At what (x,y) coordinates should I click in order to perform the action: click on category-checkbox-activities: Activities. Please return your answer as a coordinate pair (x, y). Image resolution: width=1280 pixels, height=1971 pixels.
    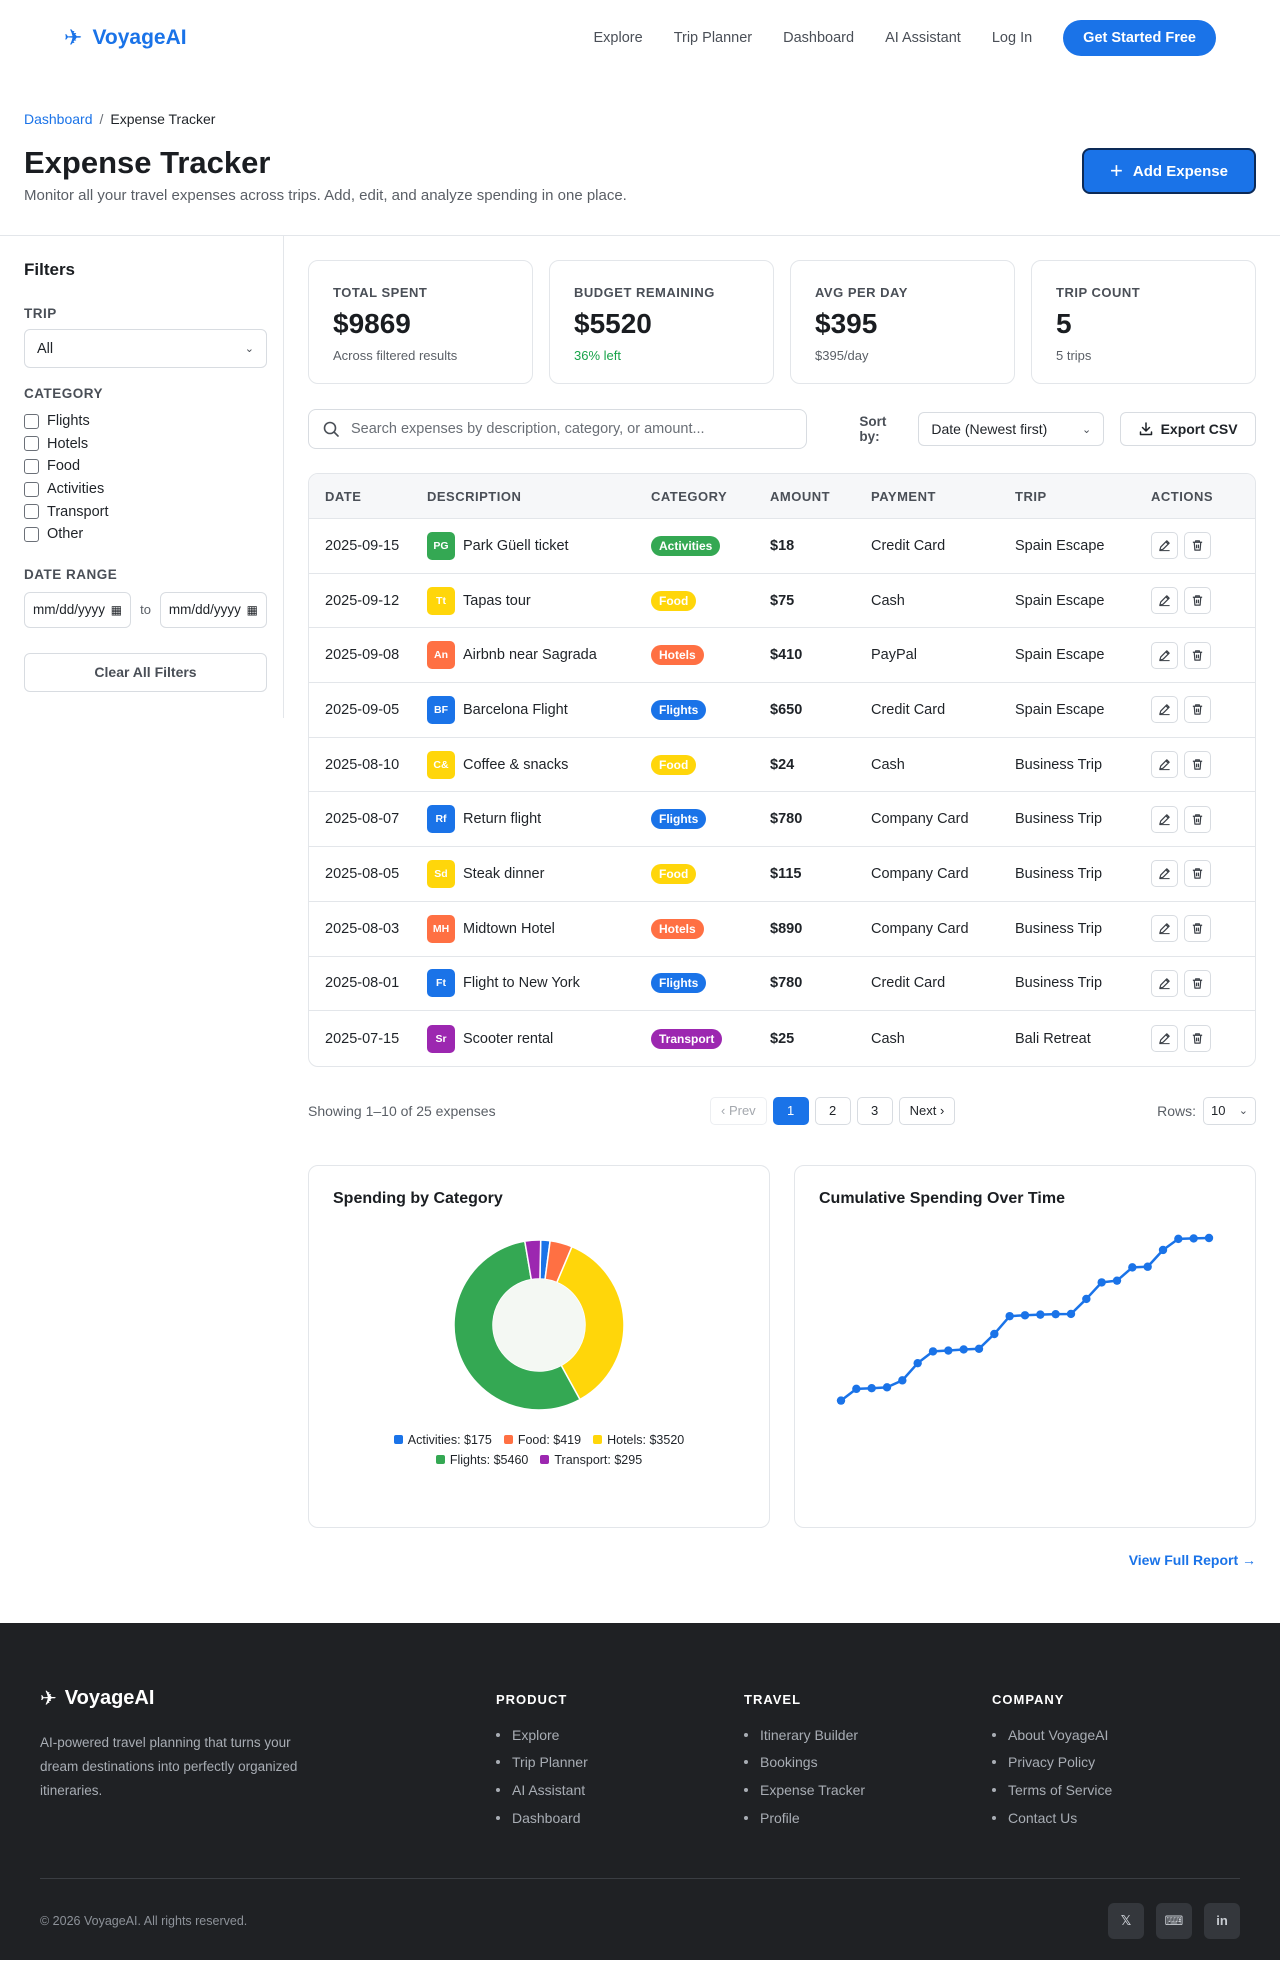
    Looking at the image, I should click on (145, 489).